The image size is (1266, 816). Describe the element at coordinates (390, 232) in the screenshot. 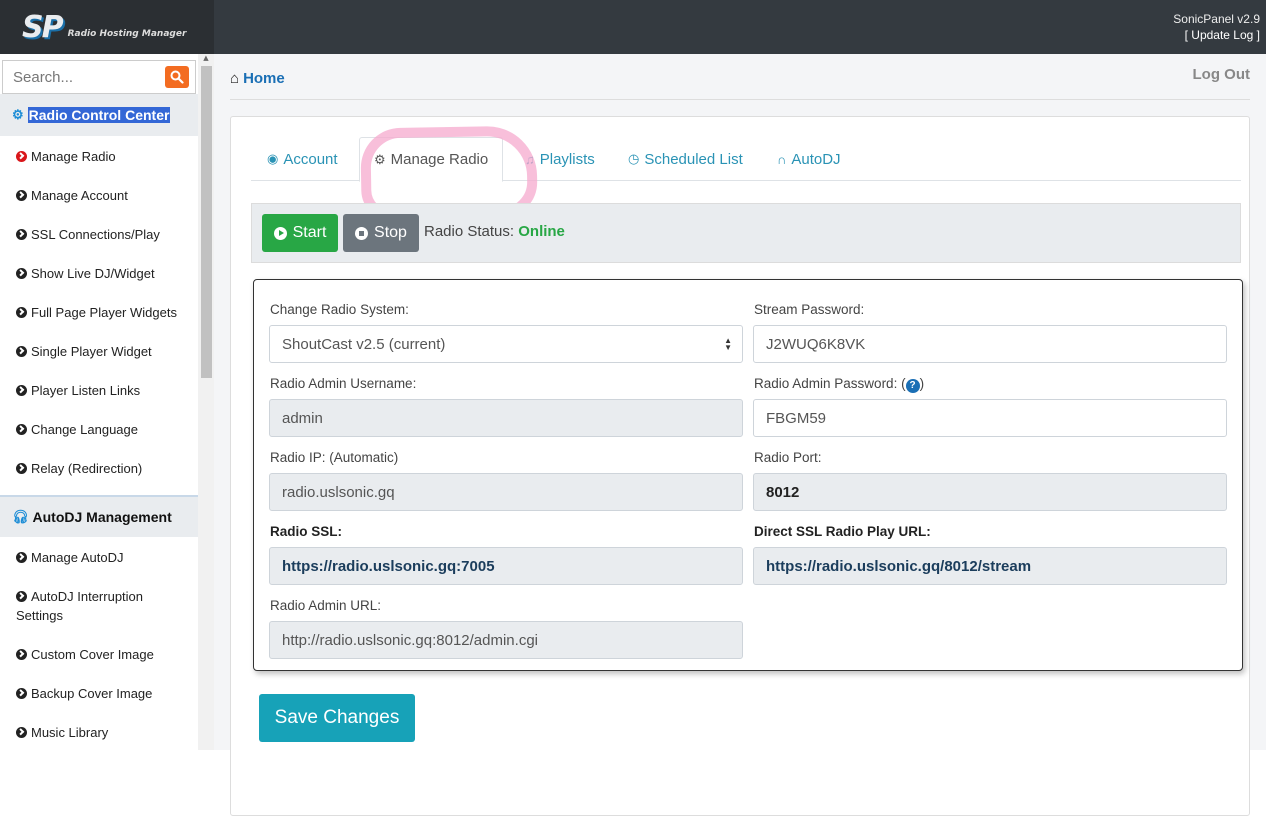

I see `stop-label: Stop` at that location.